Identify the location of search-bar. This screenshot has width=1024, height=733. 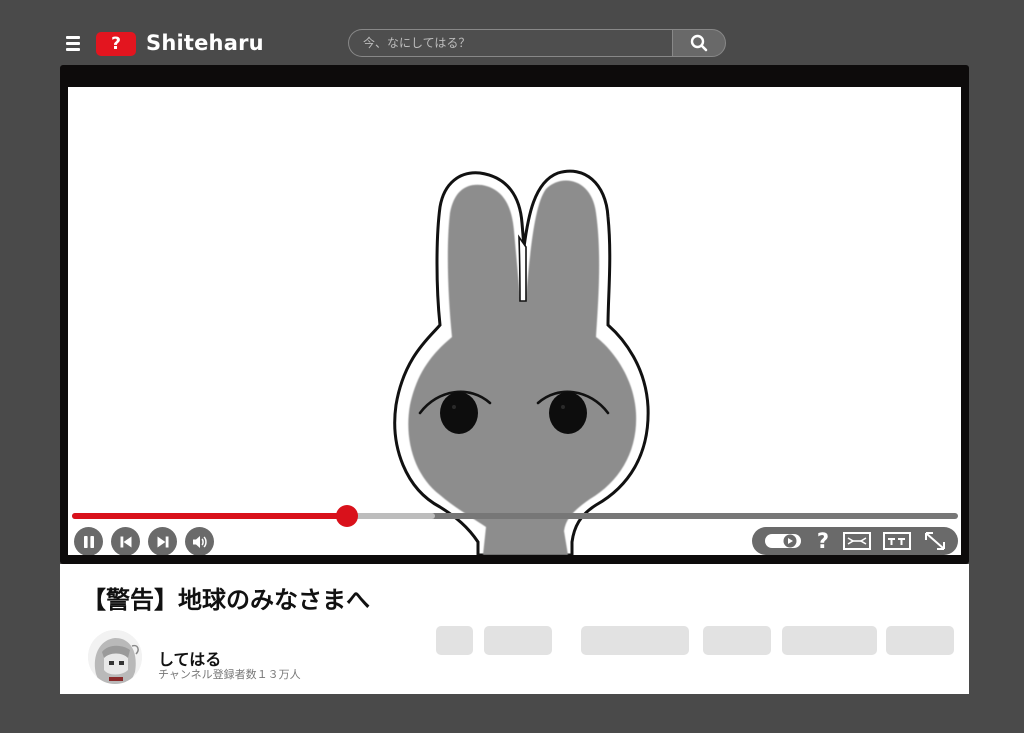
(537, 43).